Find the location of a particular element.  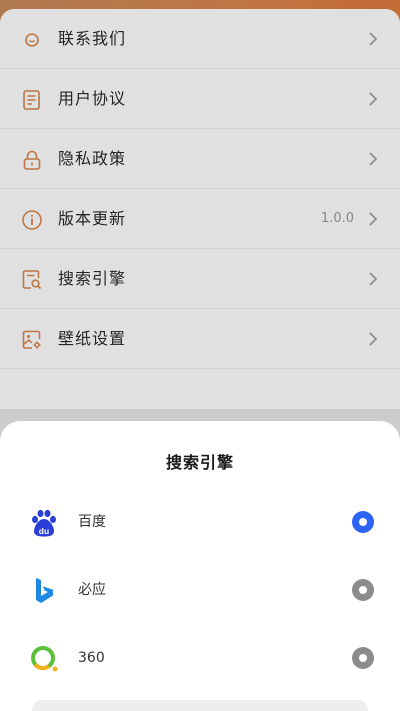

radio-selected-icon is located at coordinates (363, 522).